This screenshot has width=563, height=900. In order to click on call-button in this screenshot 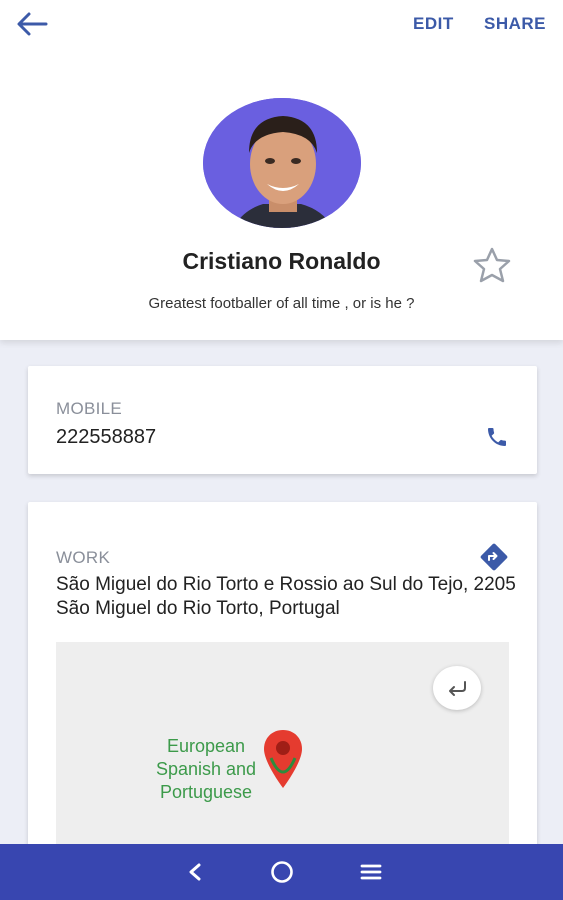, I will do `click(497, 437)`.